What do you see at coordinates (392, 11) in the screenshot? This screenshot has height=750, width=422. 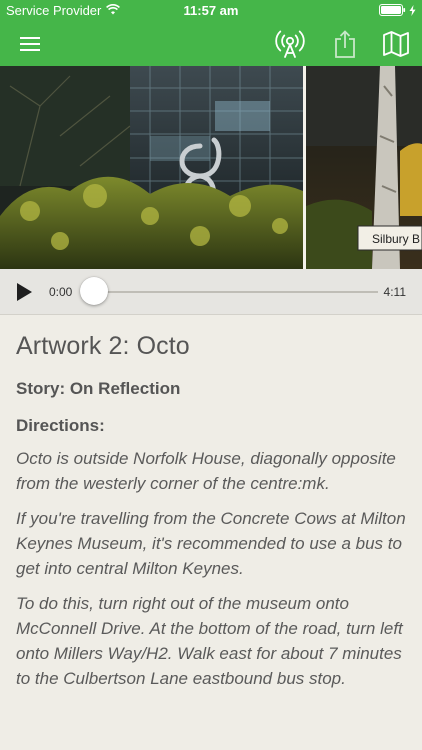 I see `battery-icon` at bounding box center [392, 11].